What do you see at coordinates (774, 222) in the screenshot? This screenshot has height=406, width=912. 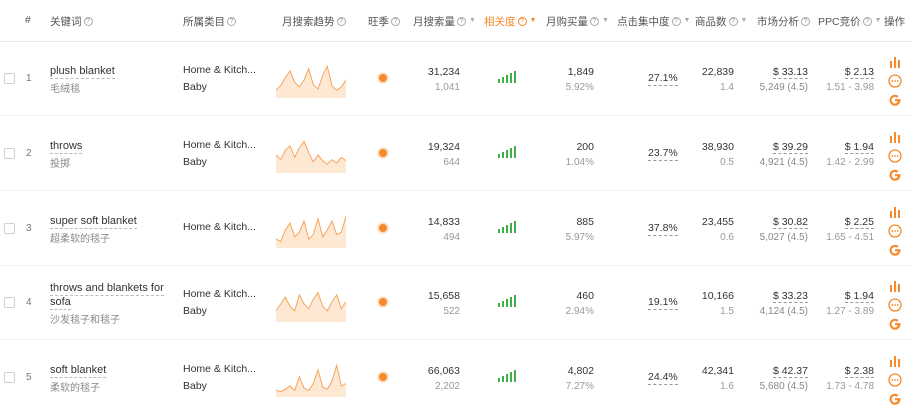 I see `avg-price: $ 30.82` at bounding box center [774, 222].